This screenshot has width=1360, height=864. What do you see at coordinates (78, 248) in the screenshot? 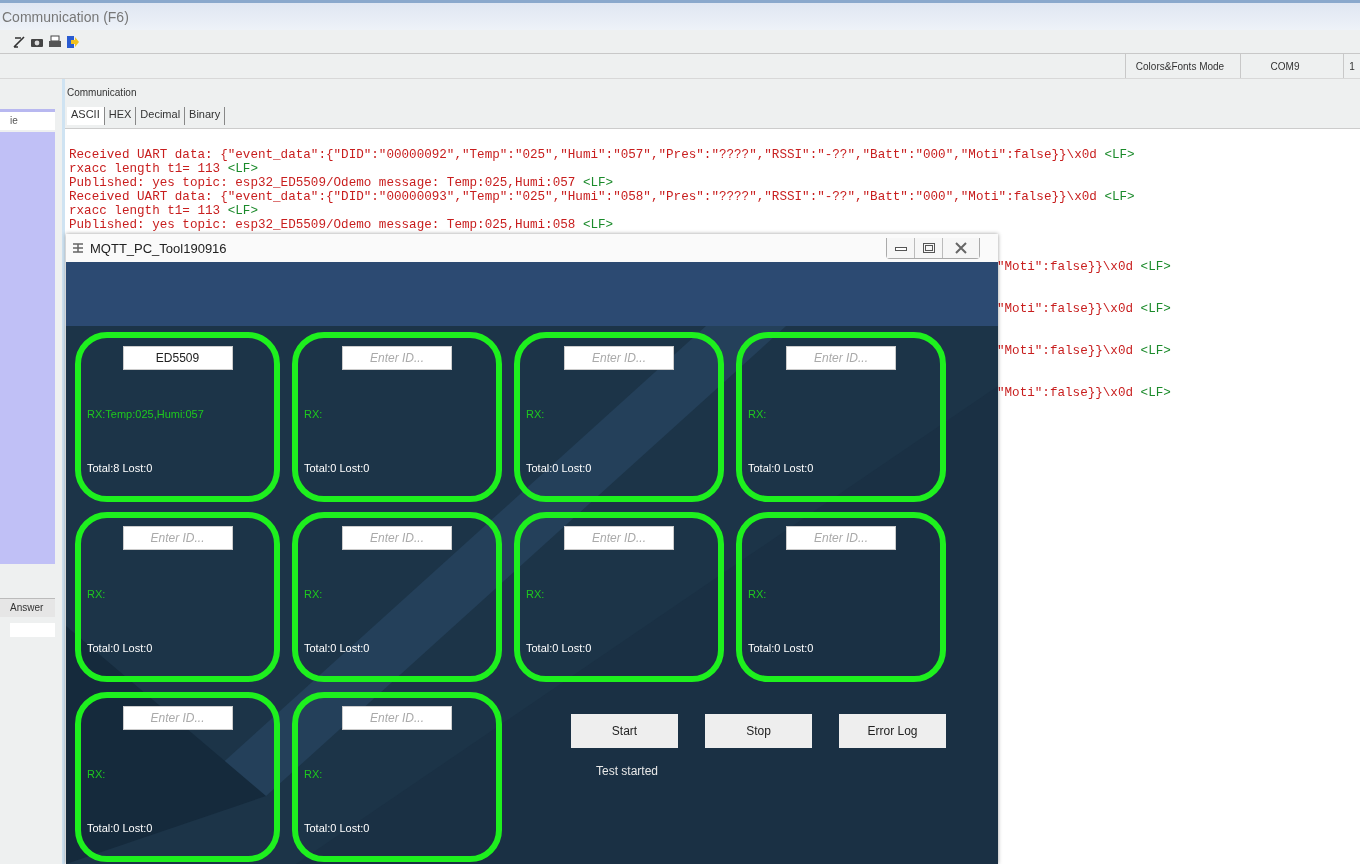
I see `app-icon` at bounding box center [78, 248].